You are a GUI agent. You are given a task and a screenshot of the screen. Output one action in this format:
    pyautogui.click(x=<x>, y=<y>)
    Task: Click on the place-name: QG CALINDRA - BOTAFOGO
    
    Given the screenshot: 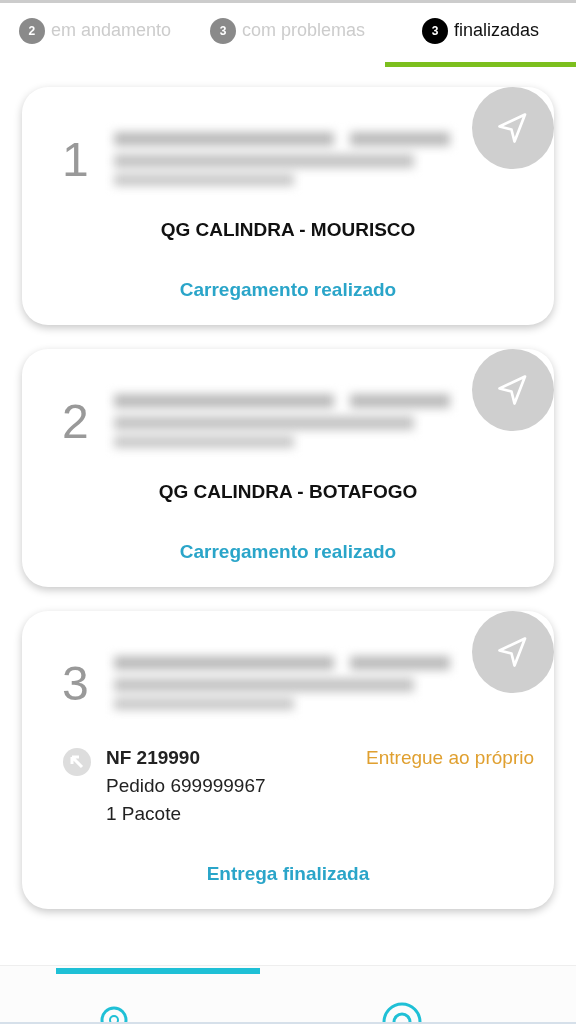 What is the action you would take?
    pyautogui.click(x=288, y=492)
    